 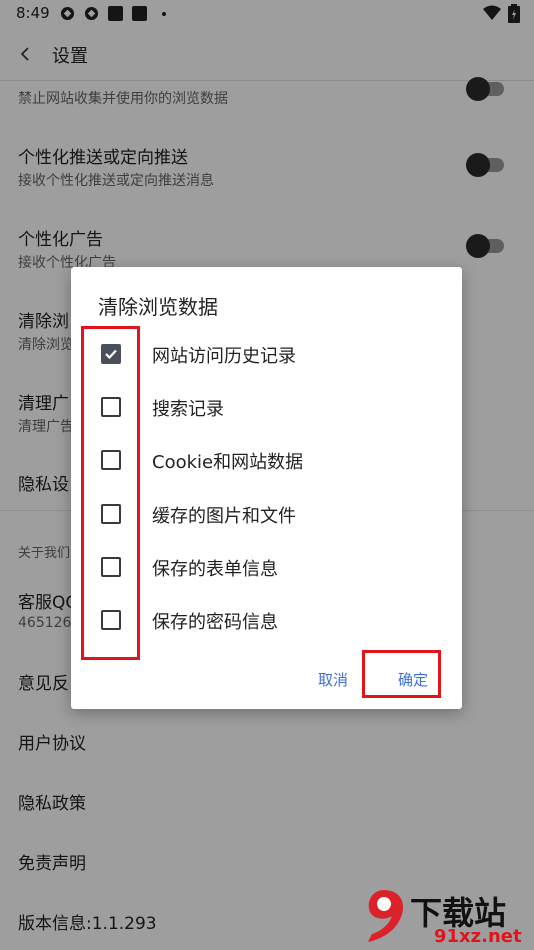 What do you see at coordinates (224, 356) in the screenshot?
I see `option-label: 网站访问历史记录` at bounding box center [224, 356].